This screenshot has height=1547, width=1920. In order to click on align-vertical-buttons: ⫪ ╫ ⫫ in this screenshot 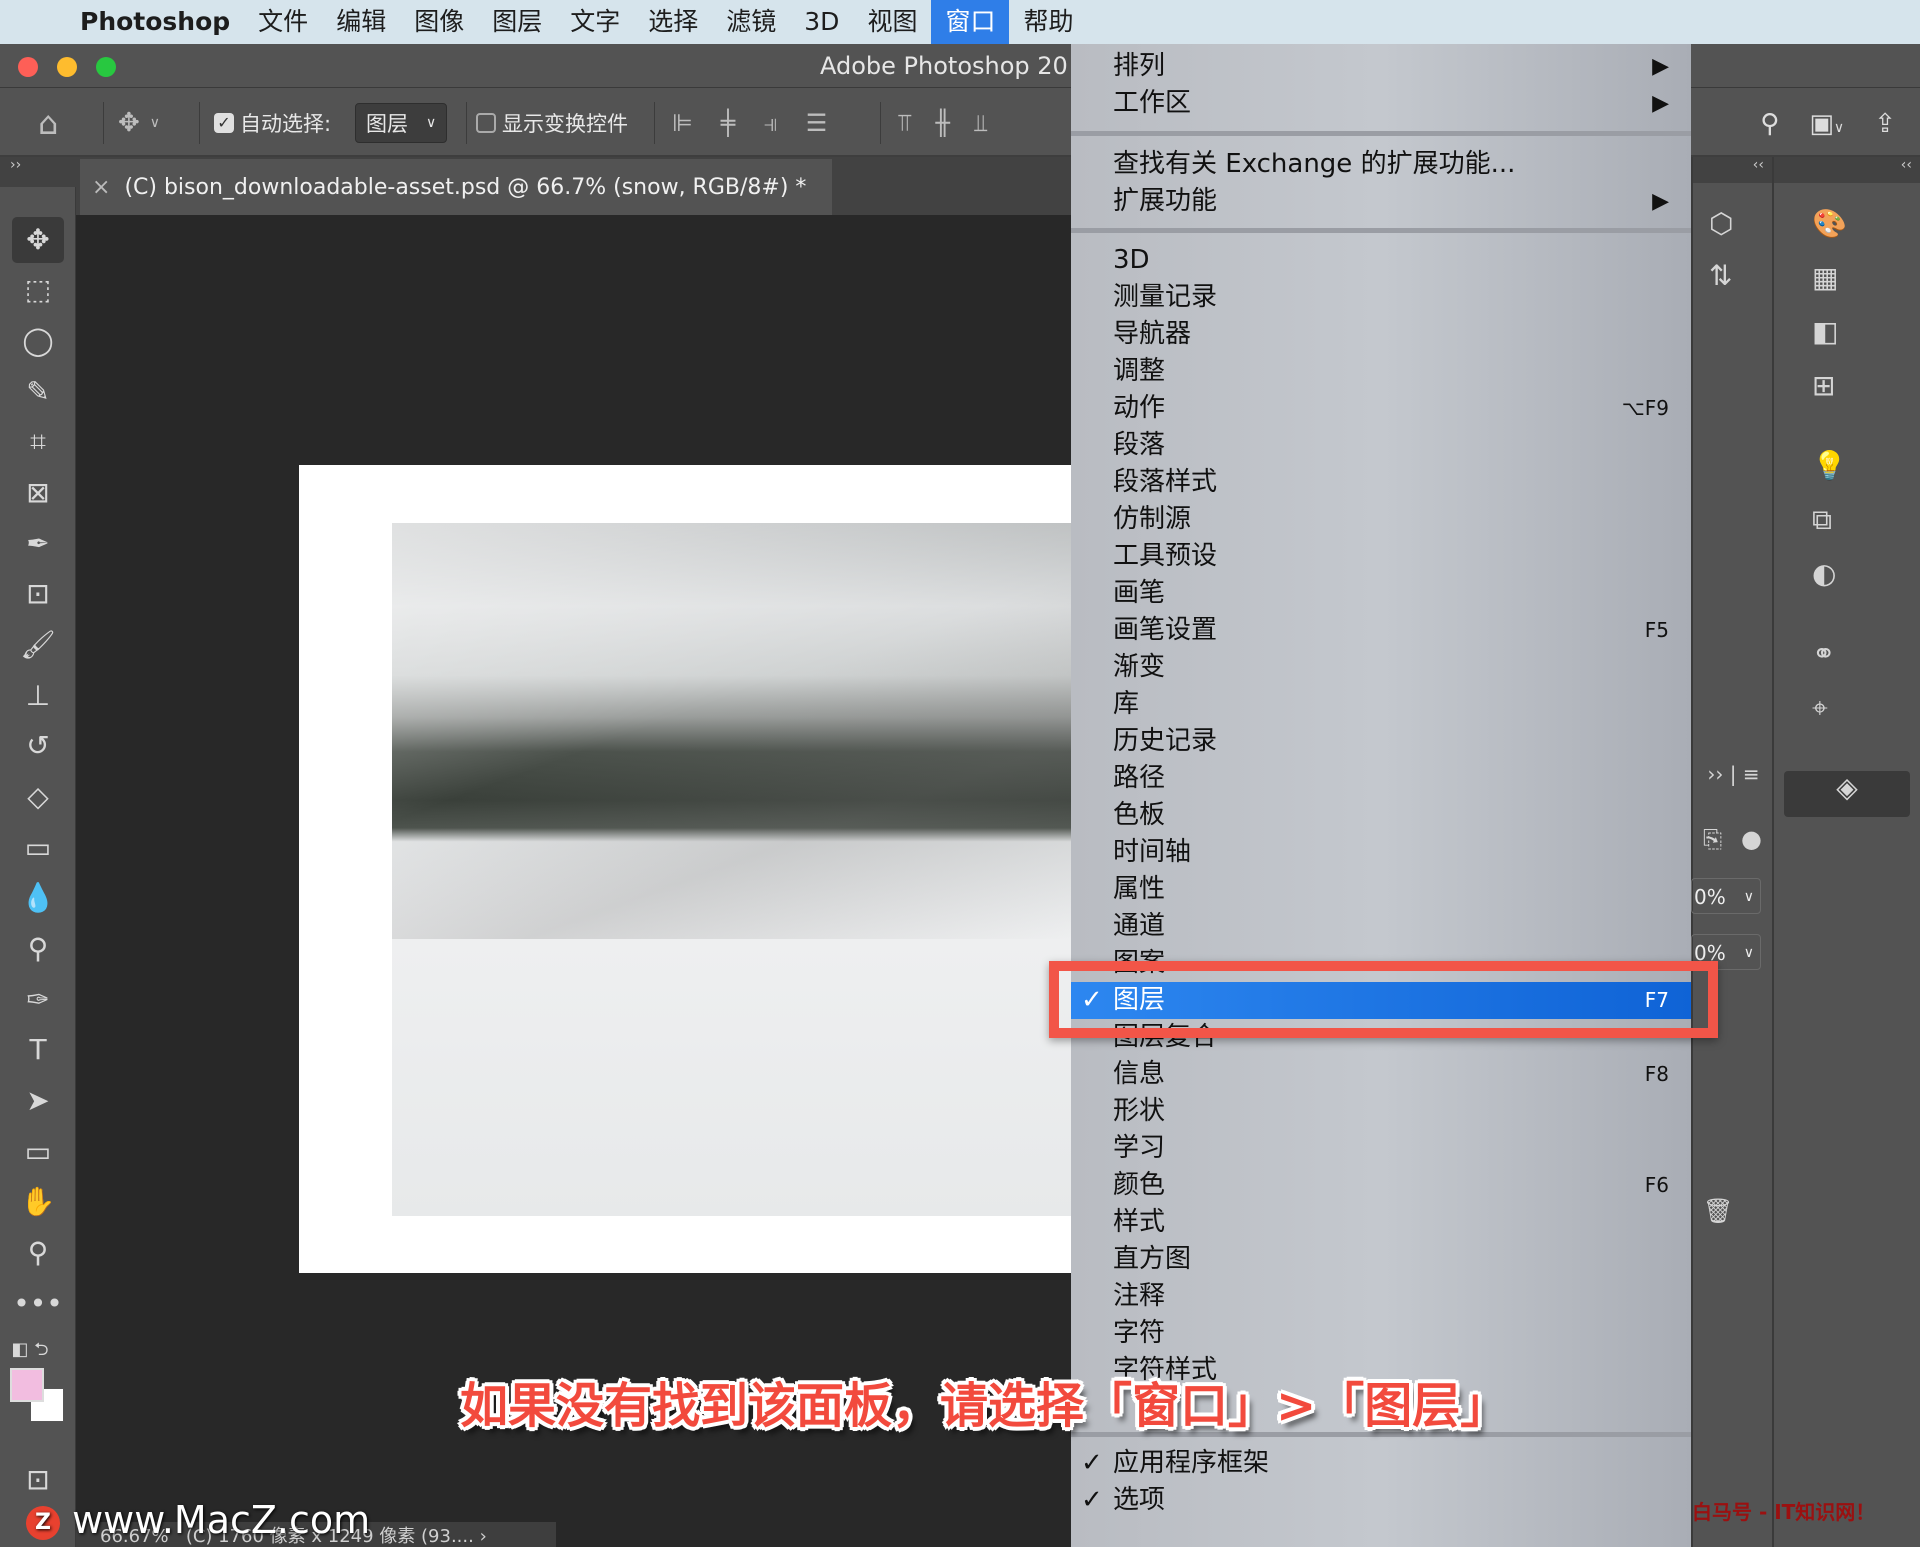, I will do `click(943, 122)`.